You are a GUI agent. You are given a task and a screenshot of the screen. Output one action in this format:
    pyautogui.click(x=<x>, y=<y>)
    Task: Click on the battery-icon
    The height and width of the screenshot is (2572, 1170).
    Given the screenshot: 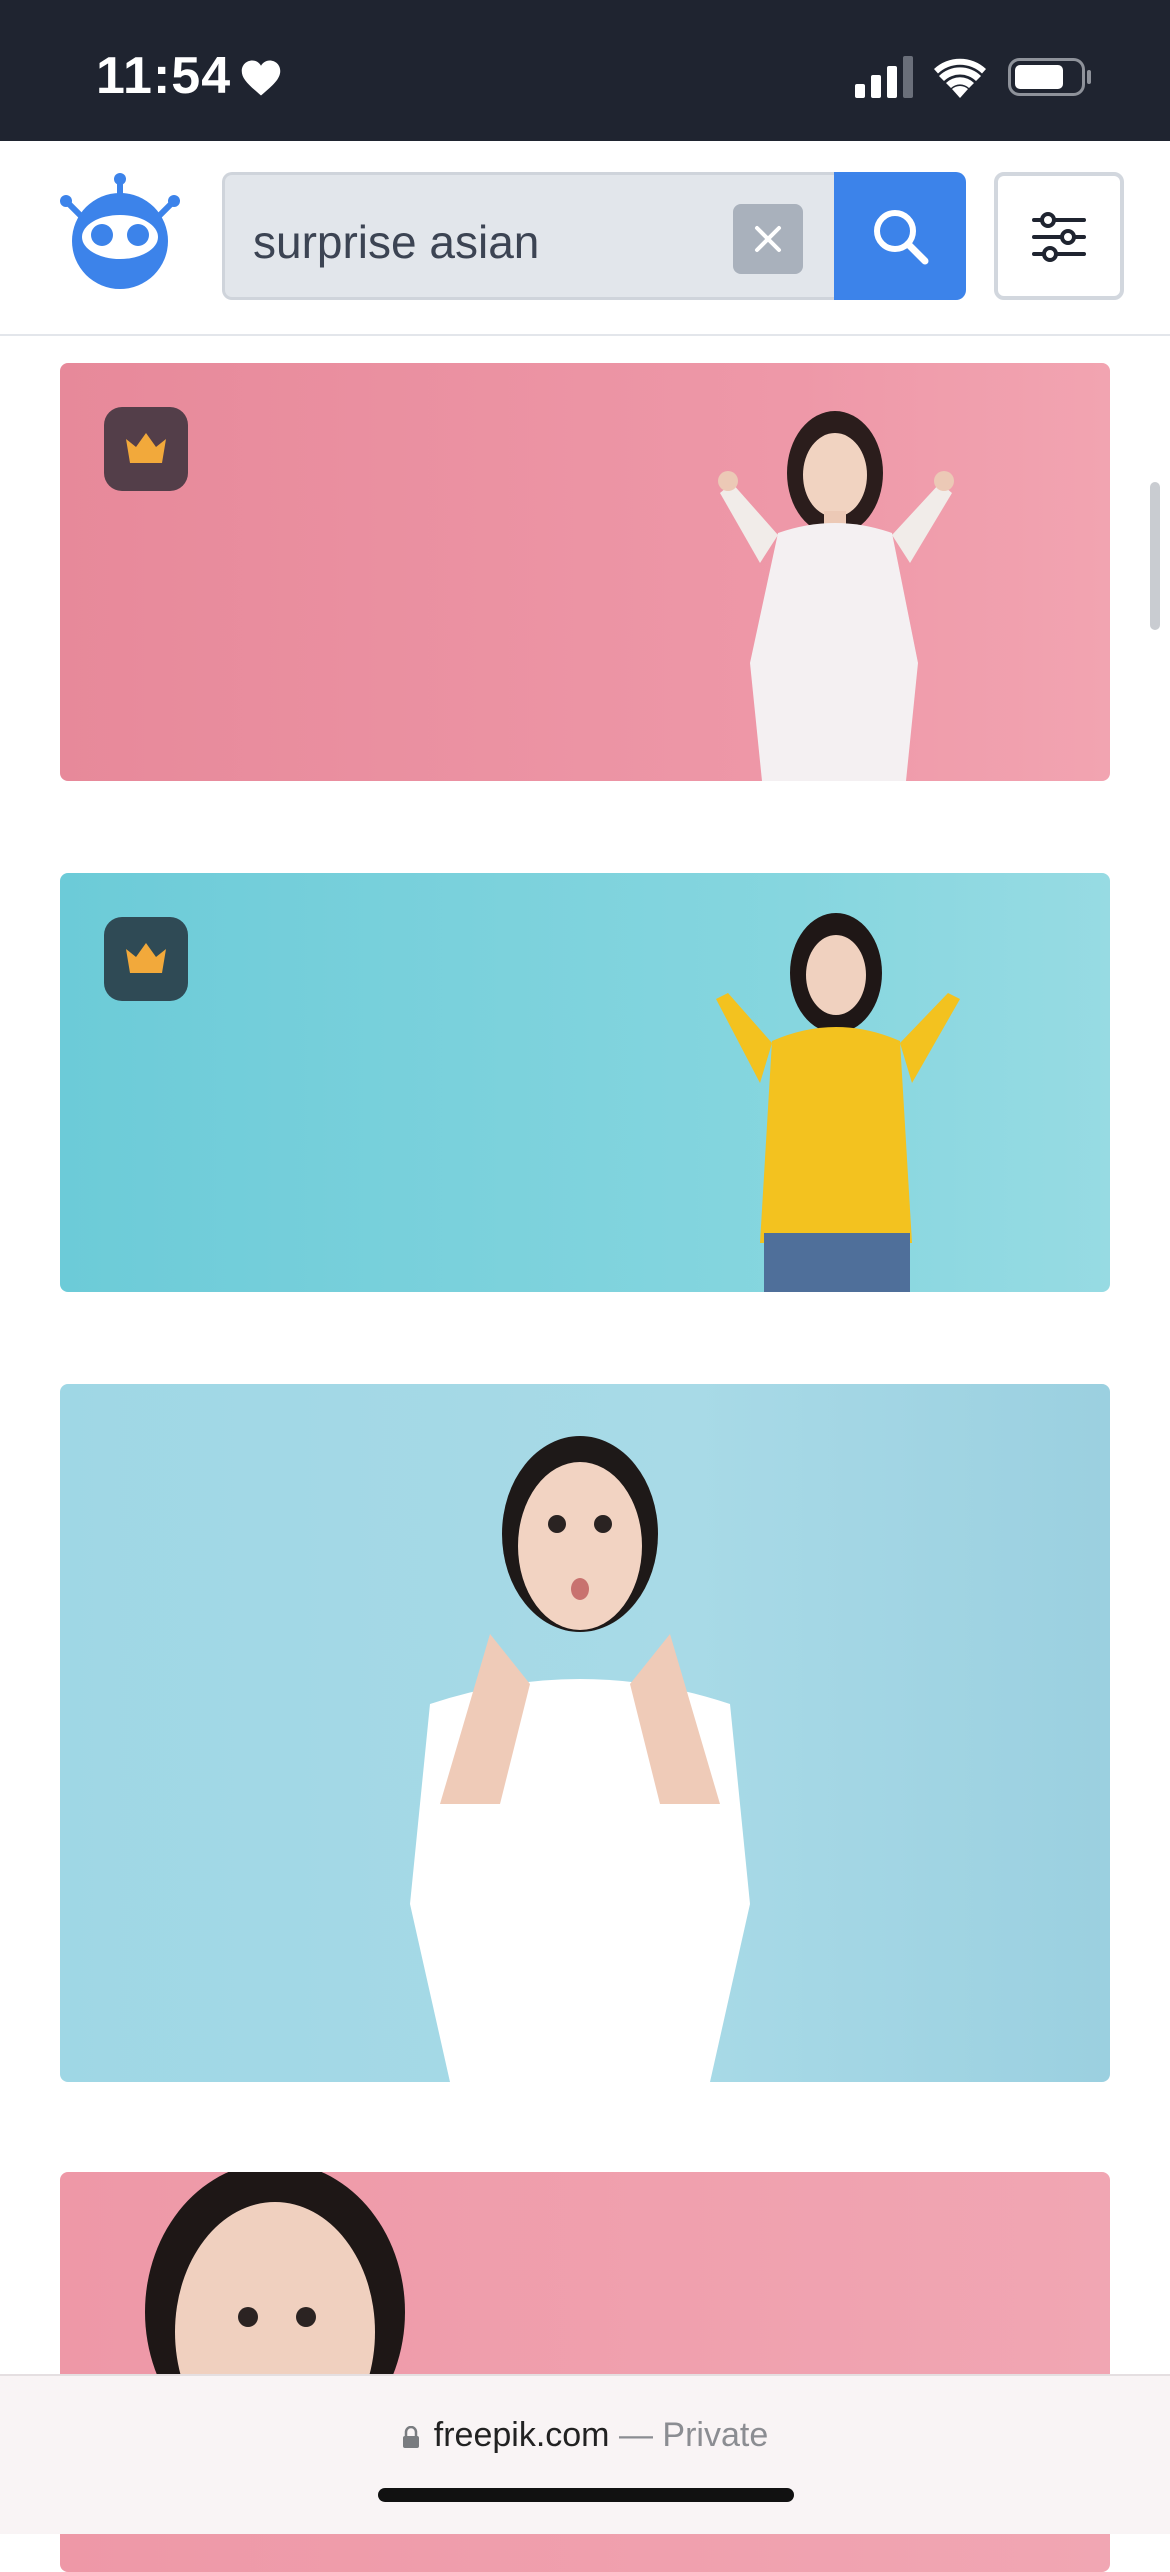 What is the action you would take?
    pyautogui.click(x=1049, y=77)
    